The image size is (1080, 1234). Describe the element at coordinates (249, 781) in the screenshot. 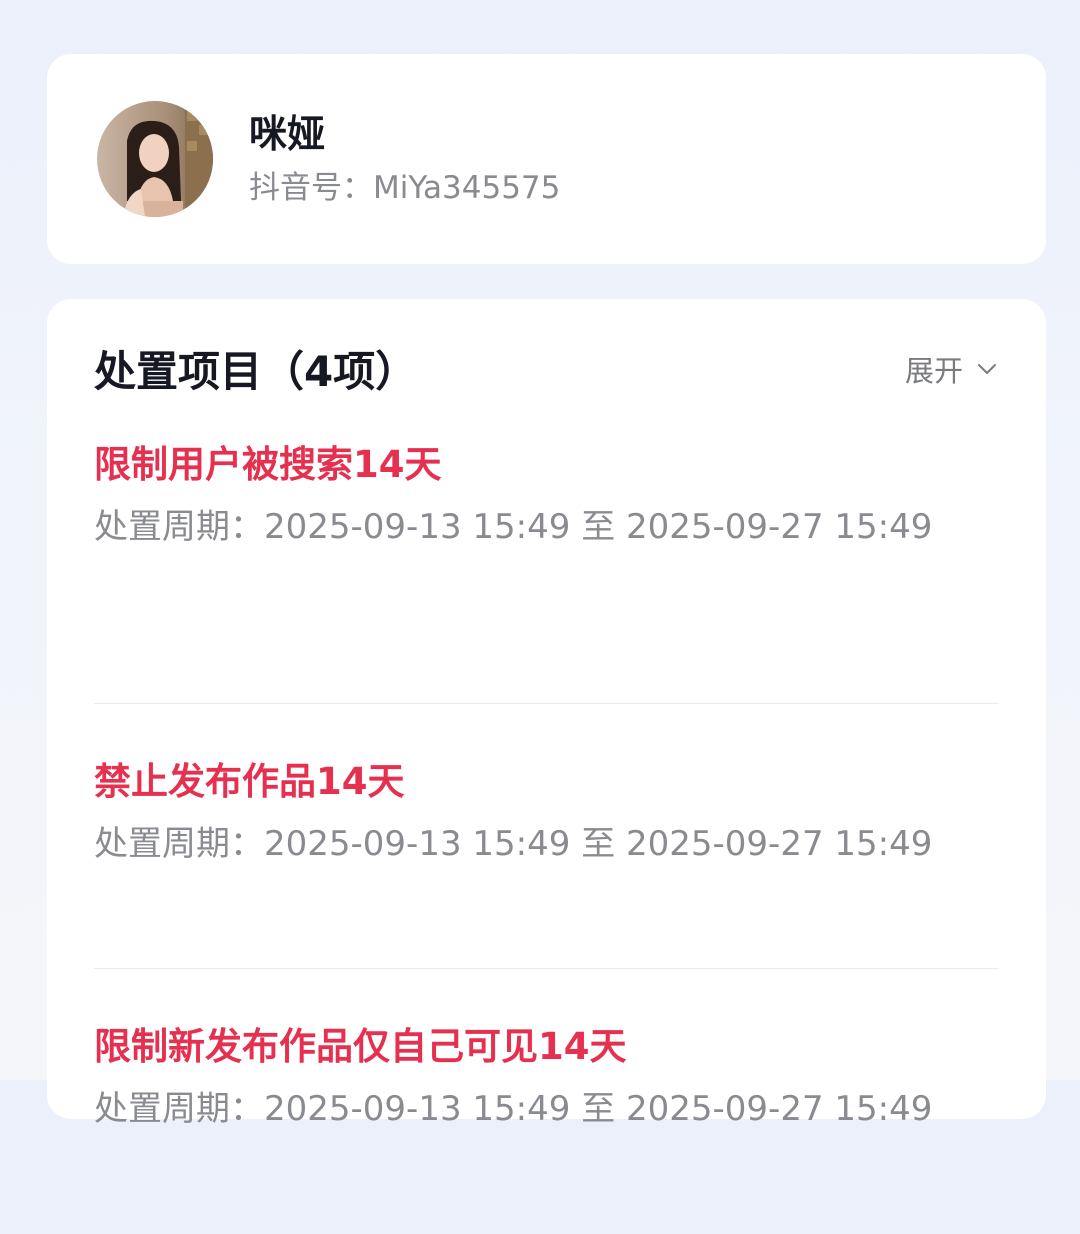

I see `penalty-item-title: 禁止发布作品14天` at that location.